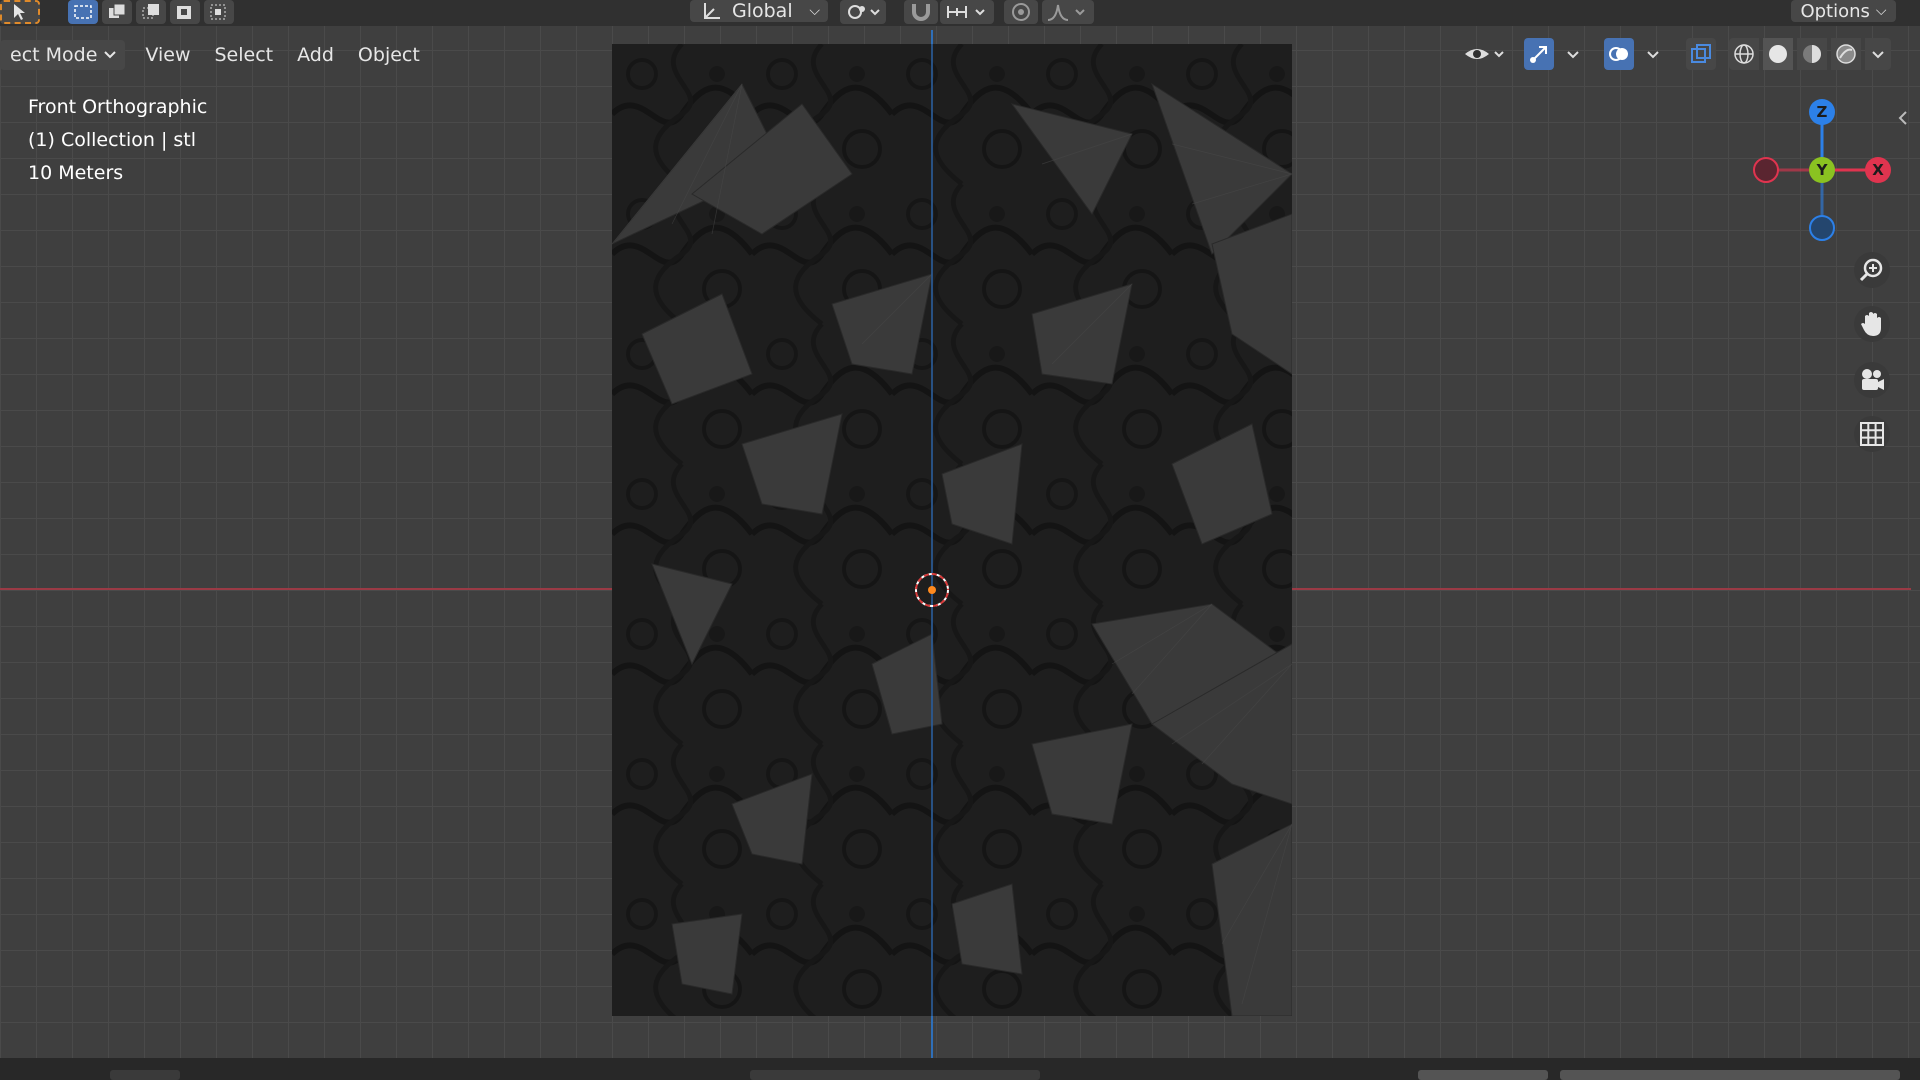 This screenshot has width=1920, height=1080. I want to click on select-invert-icon, so click(184, 12).